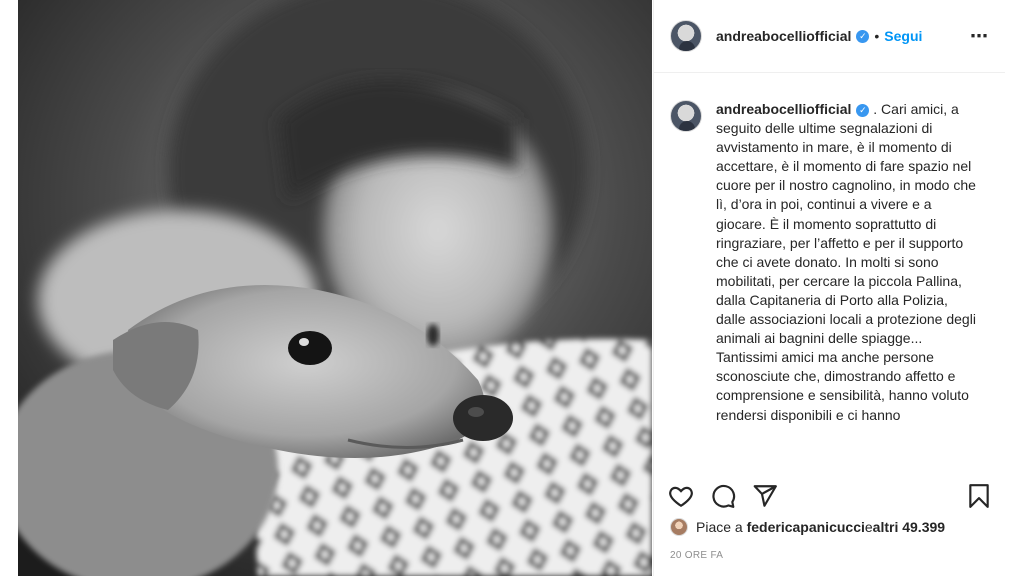 This screenshot has width=1024, height=576. What do you see at coordinates (909, 527) in the screenshot?
I see `likes-others-link: altri 49.399` at bounding box center [909, 527].